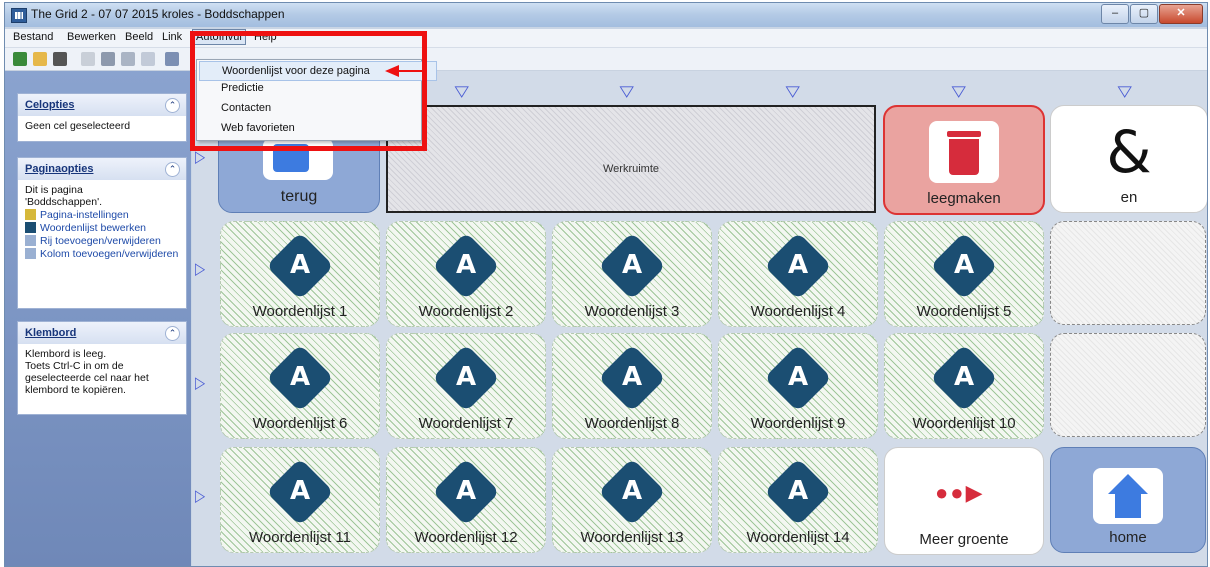 The width and height of the screenshot is (1210, 567). What do you see at coordinates (40, 59) in the screenshot?
I see `open-folder-icon` at bounding box center [40, 59].